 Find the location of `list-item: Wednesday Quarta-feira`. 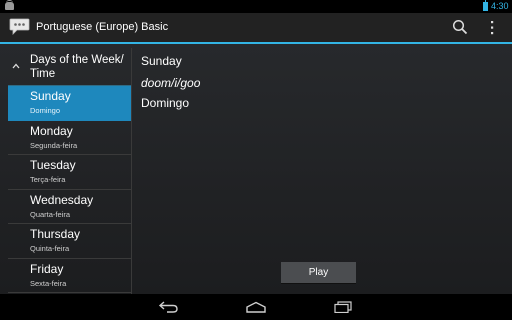

list-item: Wednesday Quarta-feira is located at coordinates (69, 207).